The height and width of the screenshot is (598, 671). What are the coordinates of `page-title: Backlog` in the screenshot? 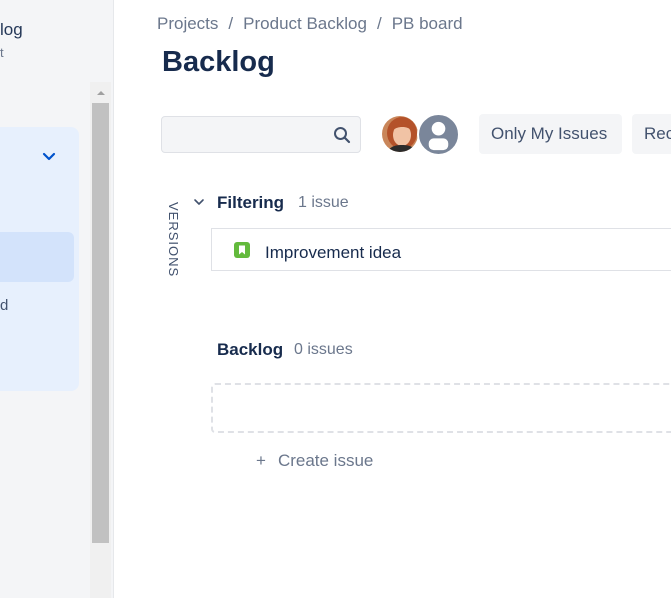 It's located at (218, 62).